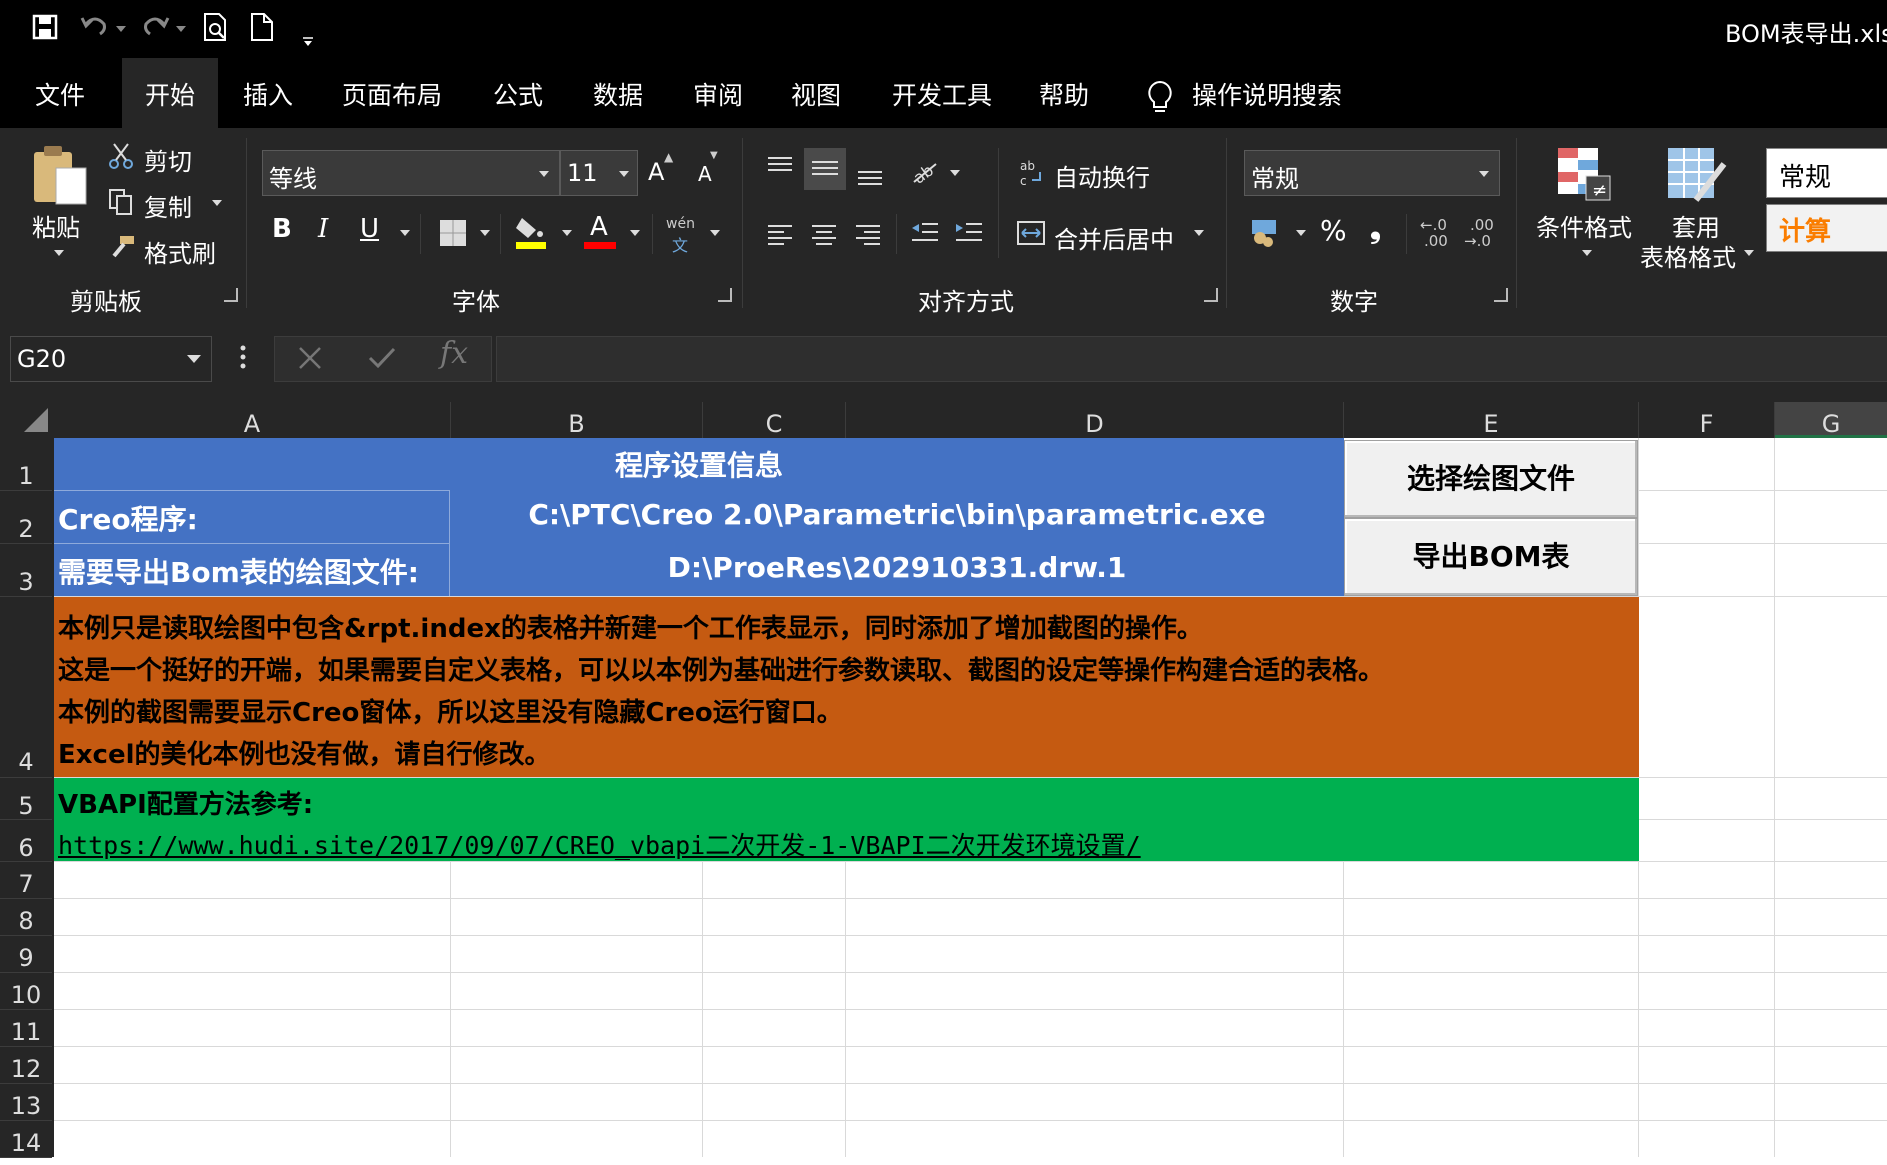 The width and height of the screenshot is (1887, 1165). I want to click on increase-indent-icon, so click(969, 235).